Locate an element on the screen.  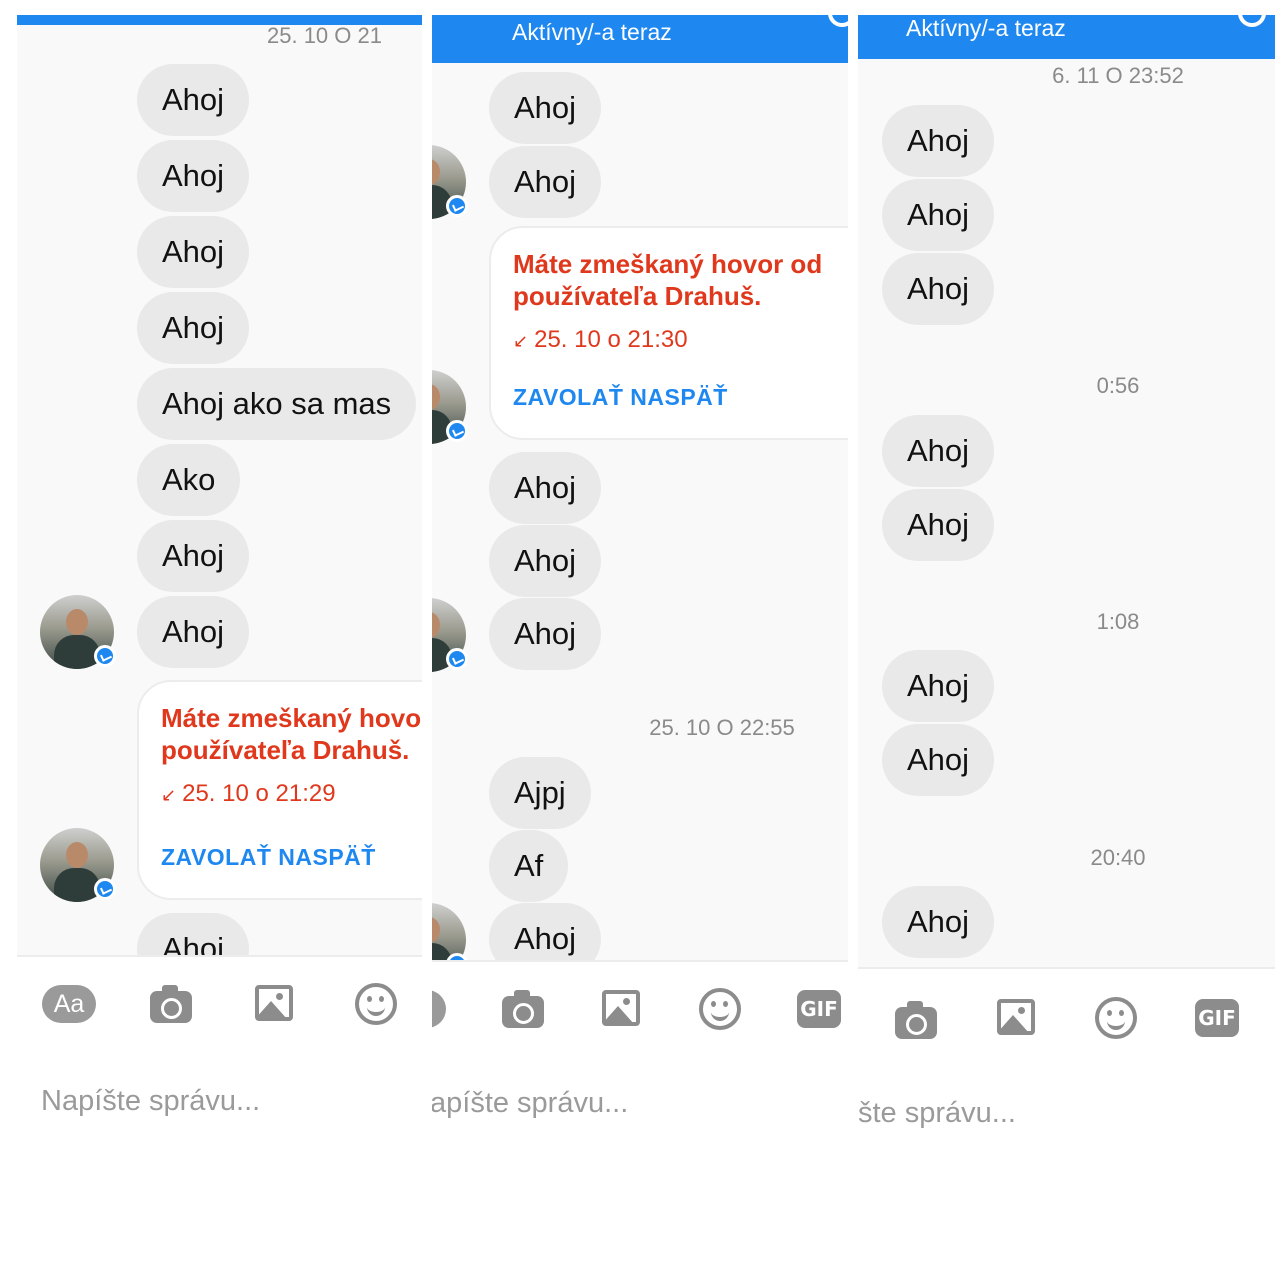
avatar-photo is located at coordinates (449, 931).